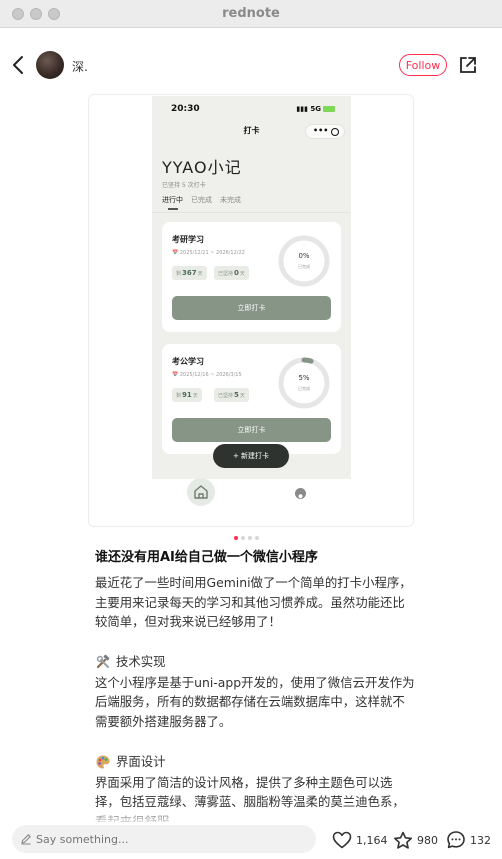 This screenshot has width=502, height=859. Describe the element at coordinates (300, 493) in the screenshot. I see `user-icon` at that location.